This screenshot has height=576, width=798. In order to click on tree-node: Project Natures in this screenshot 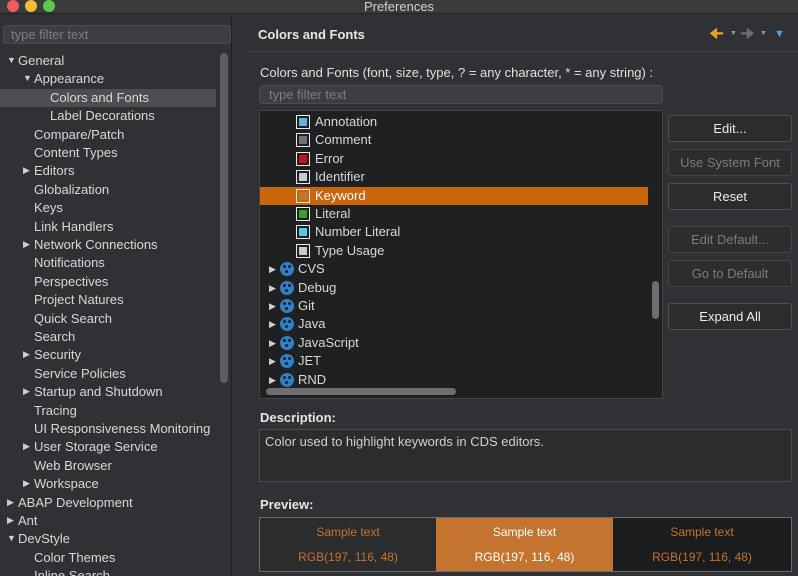, I will do `click(108, 300)`.